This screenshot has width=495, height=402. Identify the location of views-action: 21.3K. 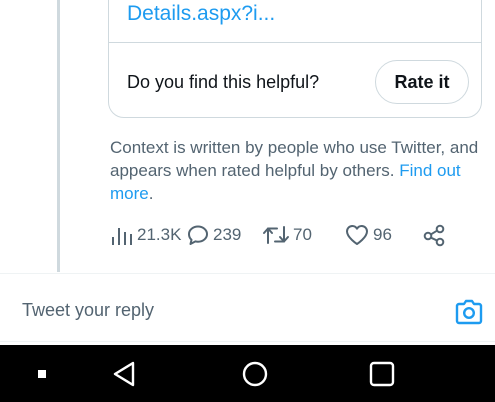
(145, 235).